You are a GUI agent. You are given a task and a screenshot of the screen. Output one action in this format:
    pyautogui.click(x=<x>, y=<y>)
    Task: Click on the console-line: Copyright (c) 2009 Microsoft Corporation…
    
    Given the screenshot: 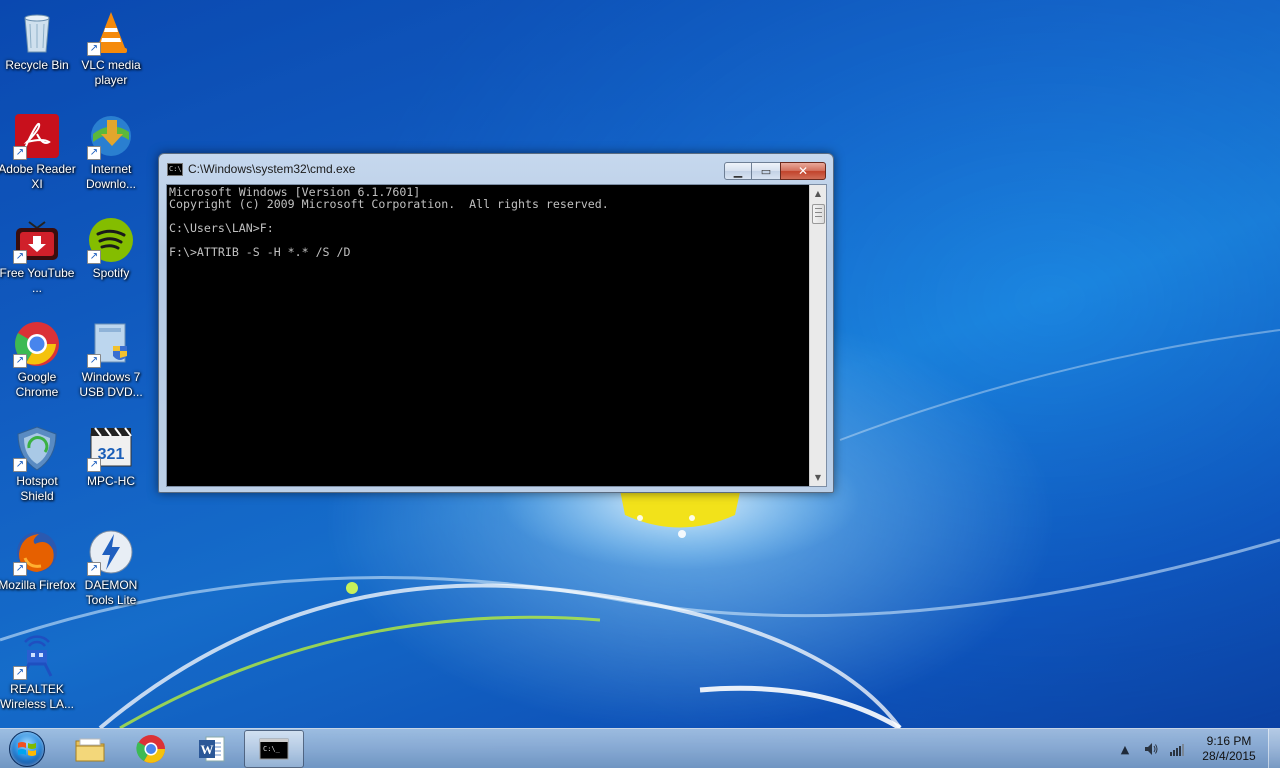 What is the action you would take?
    pyautogui.click(x=389, y=204)
    